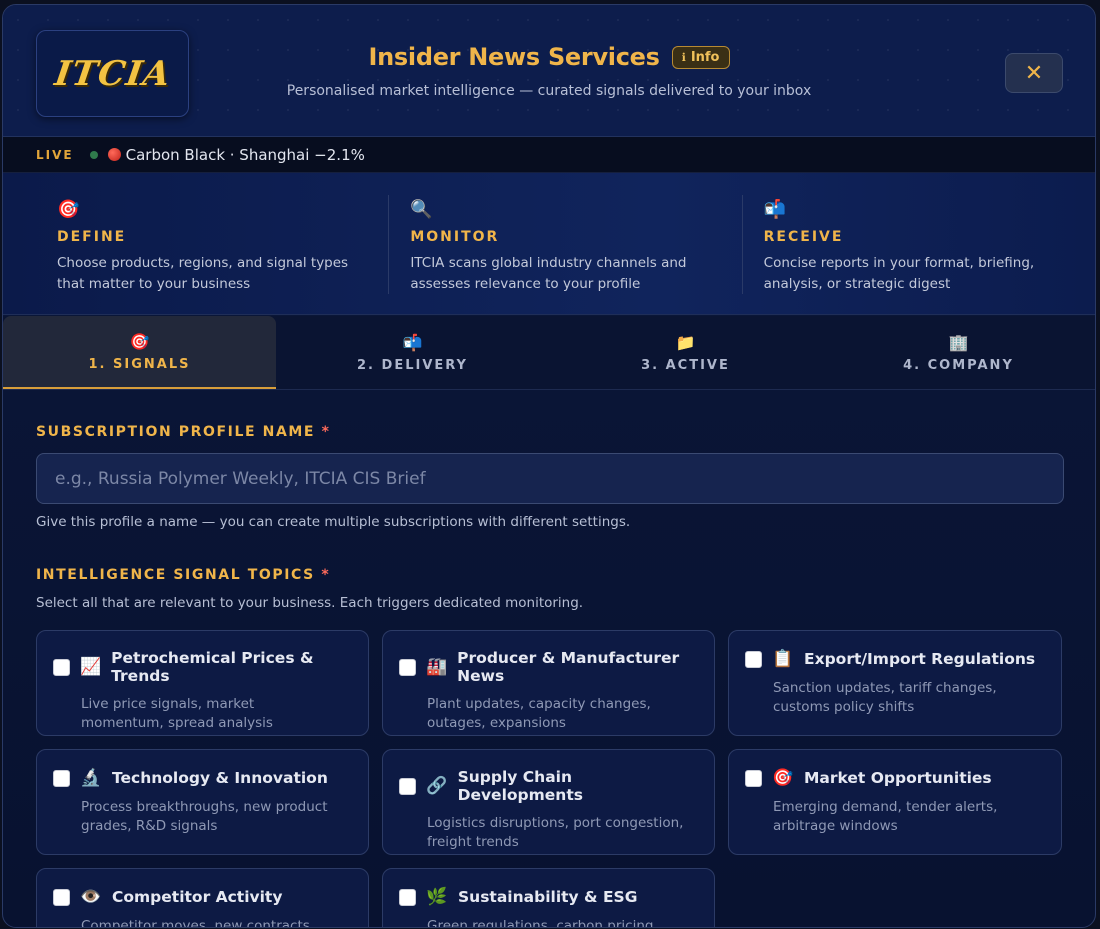 The height and width of the screenshot is (929, 1100). Describe the element at coordinates (542, 923) in the screenshot. I see `topic-description: Green regulations, carbon pricing, ESG` at that location.